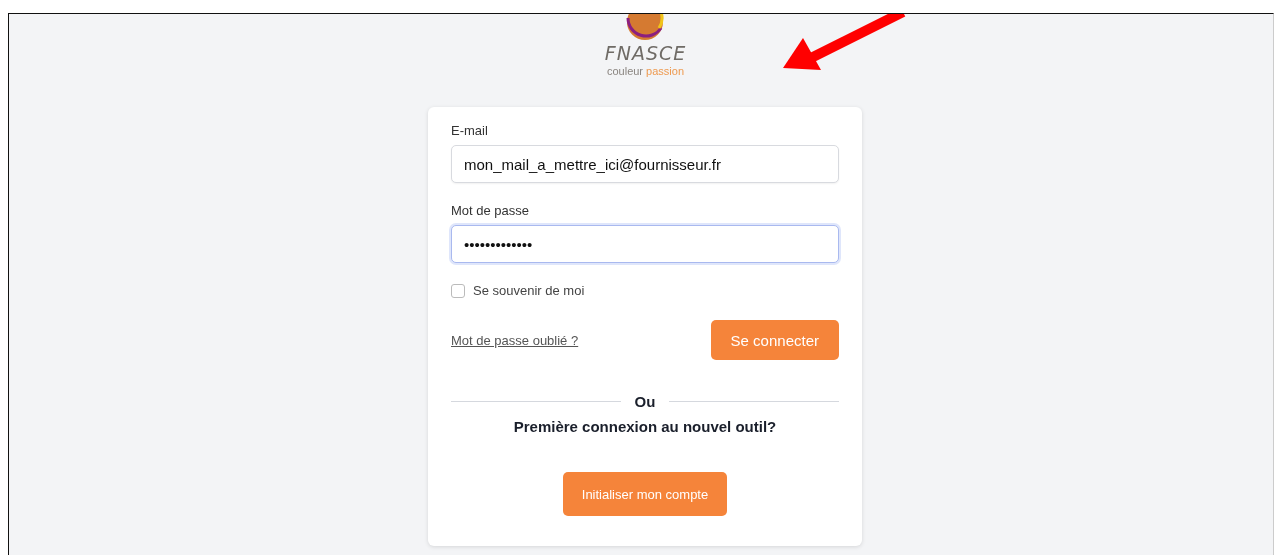  What do you see at coordinates (645, 244) in the screenshot?
I see `password-field: •••••••••••••` at bounding box center [645, 244].